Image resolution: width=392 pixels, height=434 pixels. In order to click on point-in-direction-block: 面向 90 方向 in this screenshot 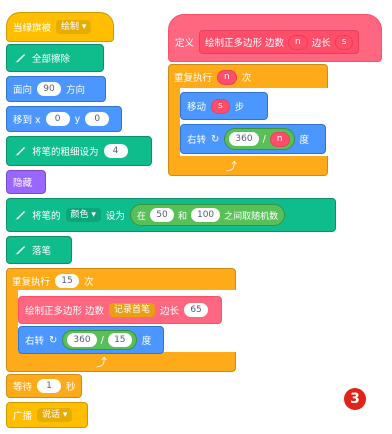, I will do `click(56, 89)`.